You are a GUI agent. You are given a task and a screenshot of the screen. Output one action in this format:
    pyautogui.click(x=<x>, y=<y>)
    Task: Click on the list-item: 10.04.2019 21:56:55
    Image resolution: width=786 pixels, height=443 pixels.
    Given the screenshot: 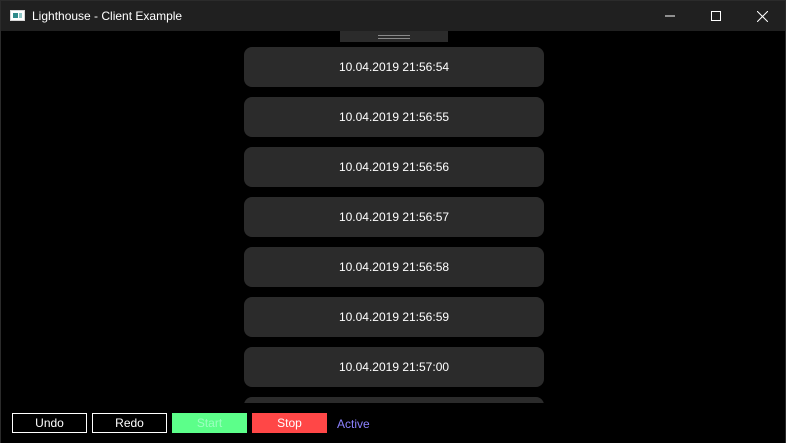 What is the action you would take?
    pyautogui.click(x=394, y=117)
    